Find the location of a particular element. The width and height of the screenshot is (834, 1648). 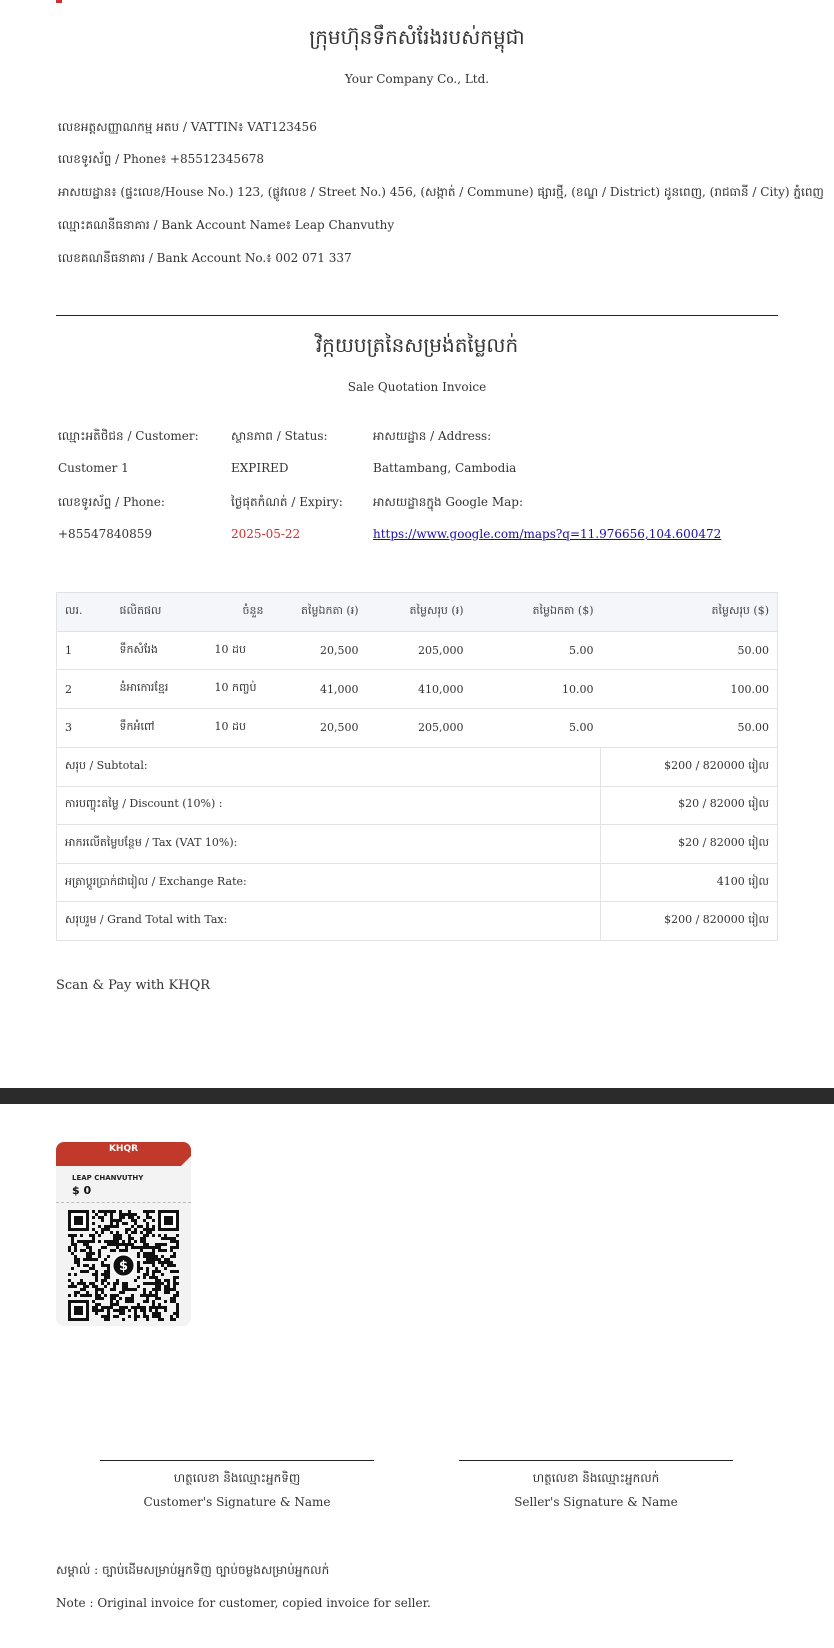

row-product: ទឹកសំរែង is located at coordinates (159, 651).